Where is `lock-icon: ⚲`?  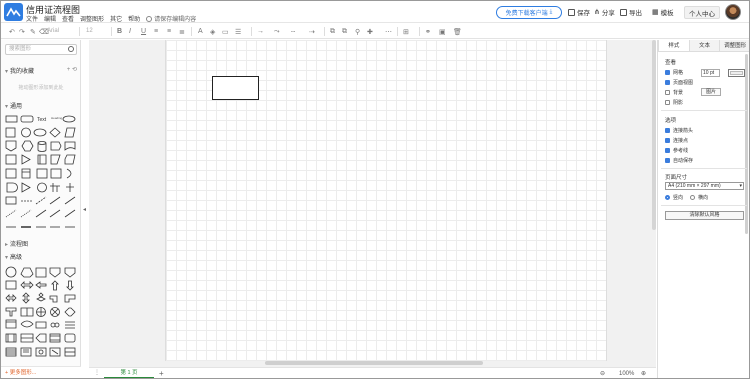 lock-icon: ⚲ is located at coordinates (357, 31).